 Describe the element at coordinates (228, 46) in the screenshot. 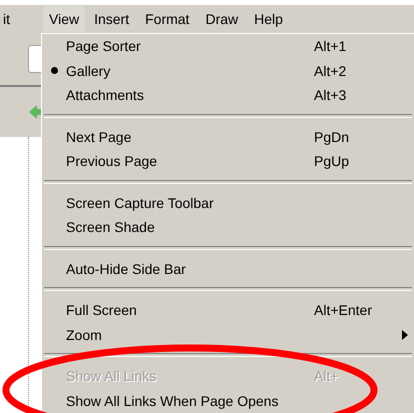

I see `menu-item: Page Sorter Alt+1` at that location.